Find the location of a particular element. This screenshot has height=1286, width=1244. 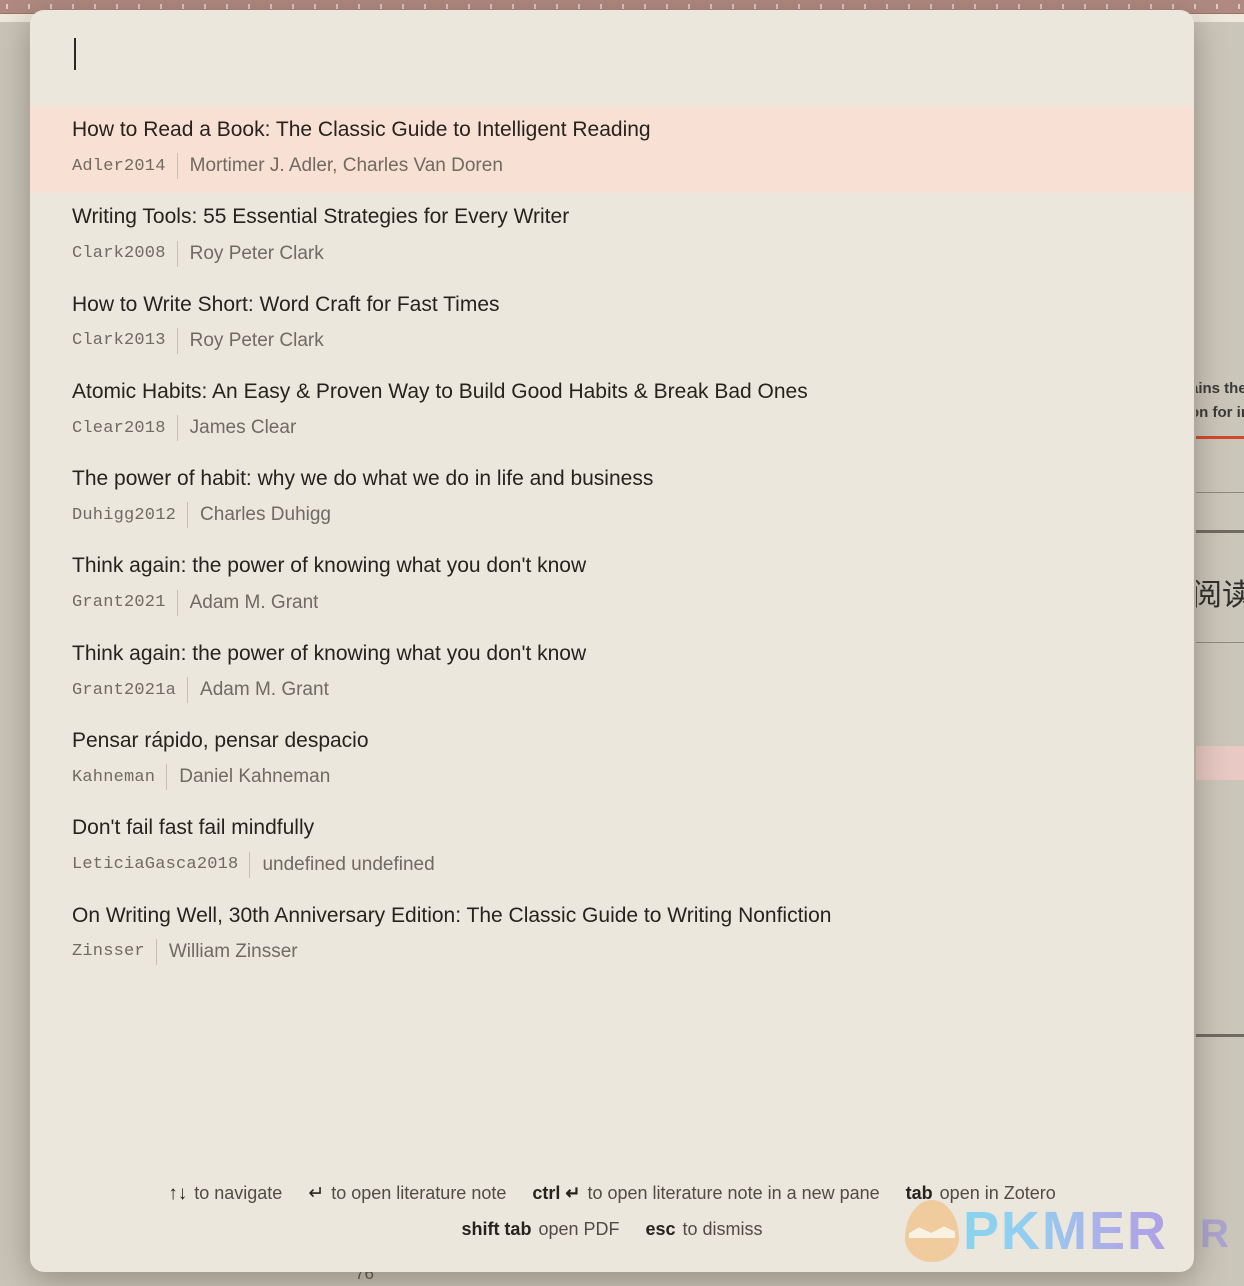

hint-description: to navigate is located at coordinates (238, 1192).